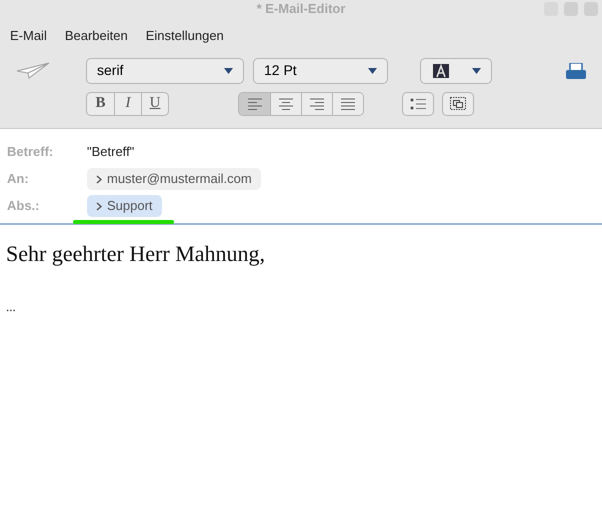  Describe the element at coordinates (185, 36) in the screenshot. I see `menu-item: Einstellungen` at that location.